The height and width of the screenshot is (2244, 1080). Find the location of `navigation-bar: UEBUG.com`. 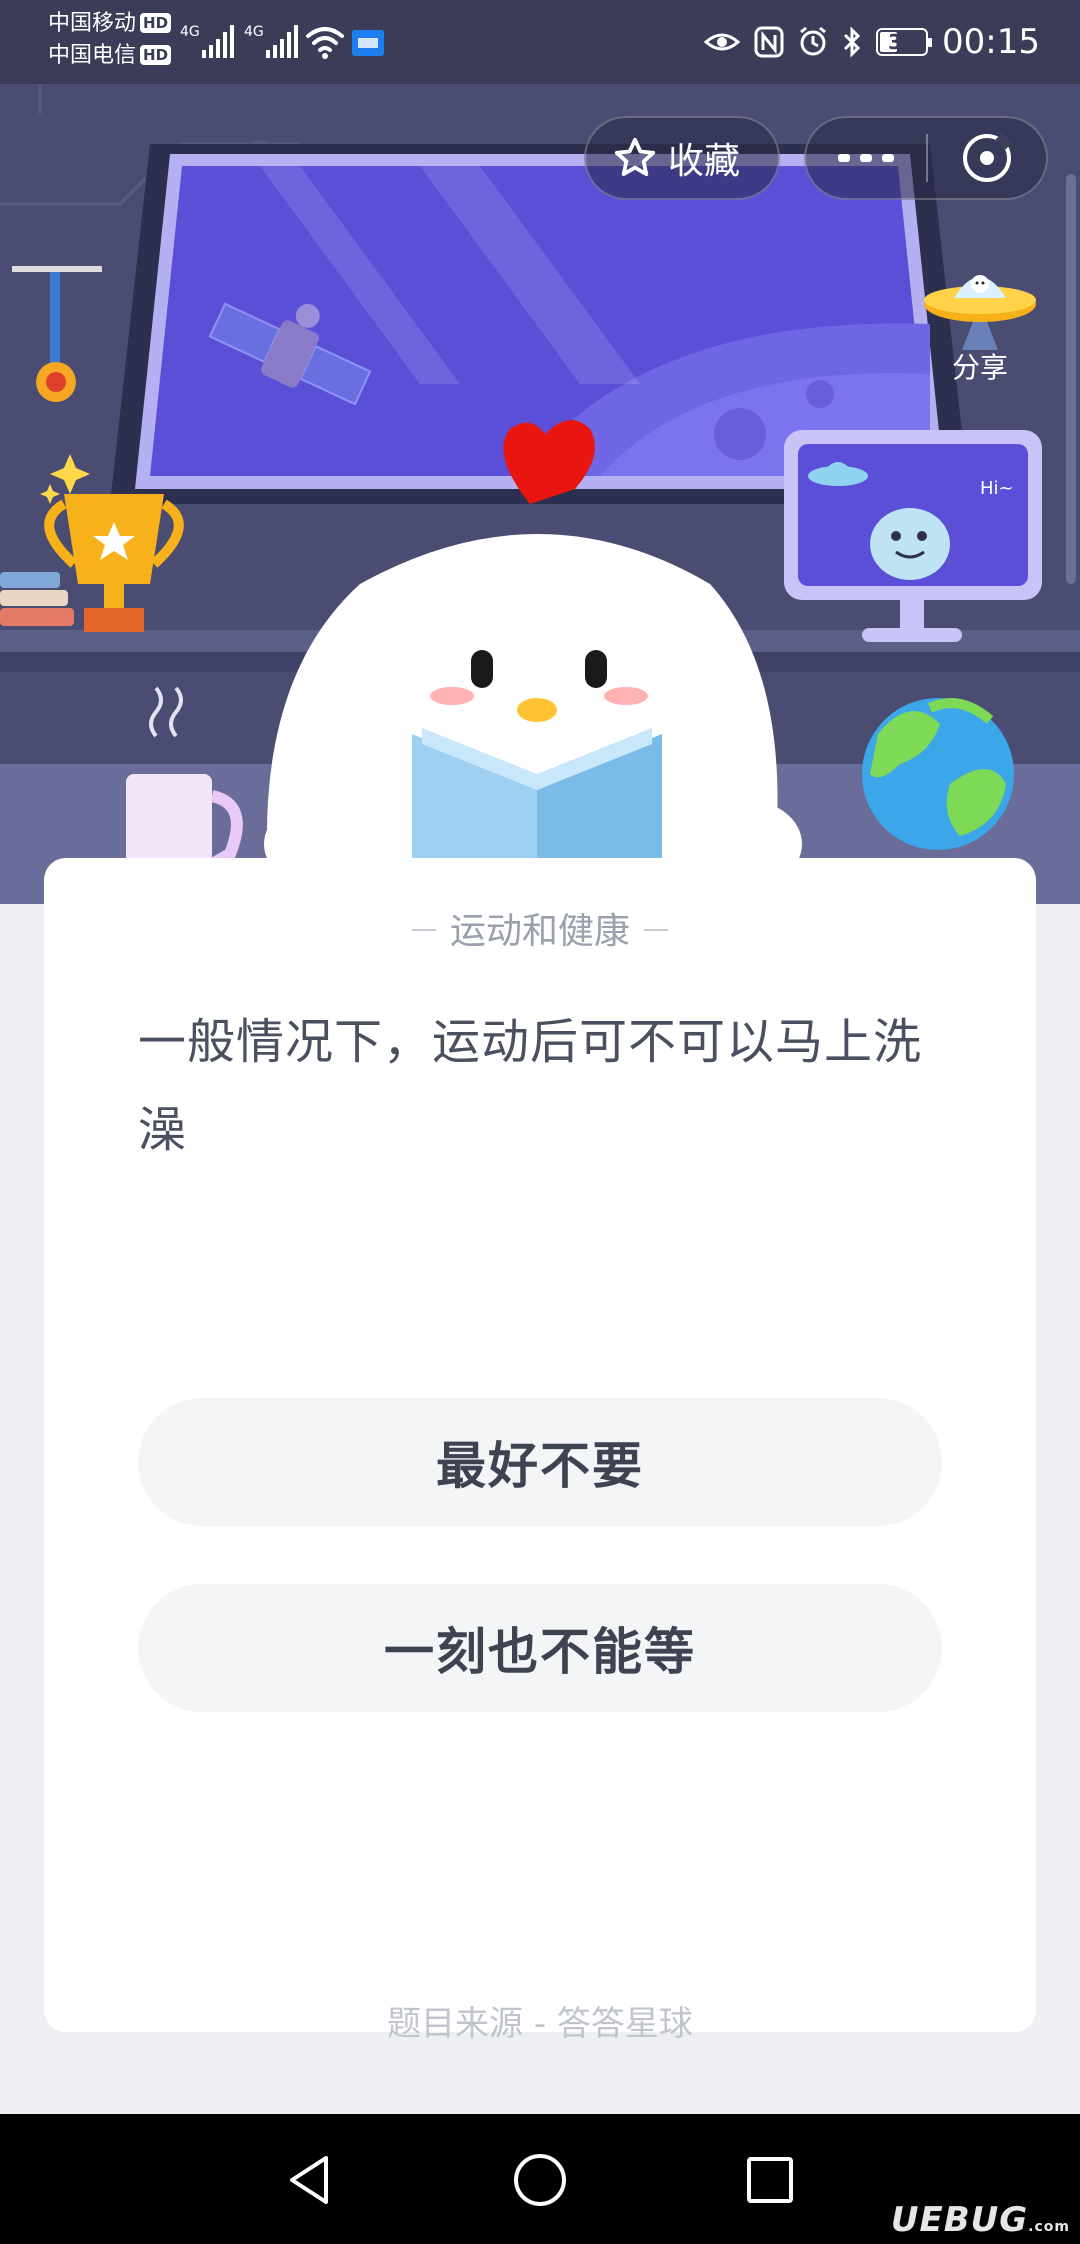

navigation-bar: UEBUG.com is located at coordinates (540, 2179).